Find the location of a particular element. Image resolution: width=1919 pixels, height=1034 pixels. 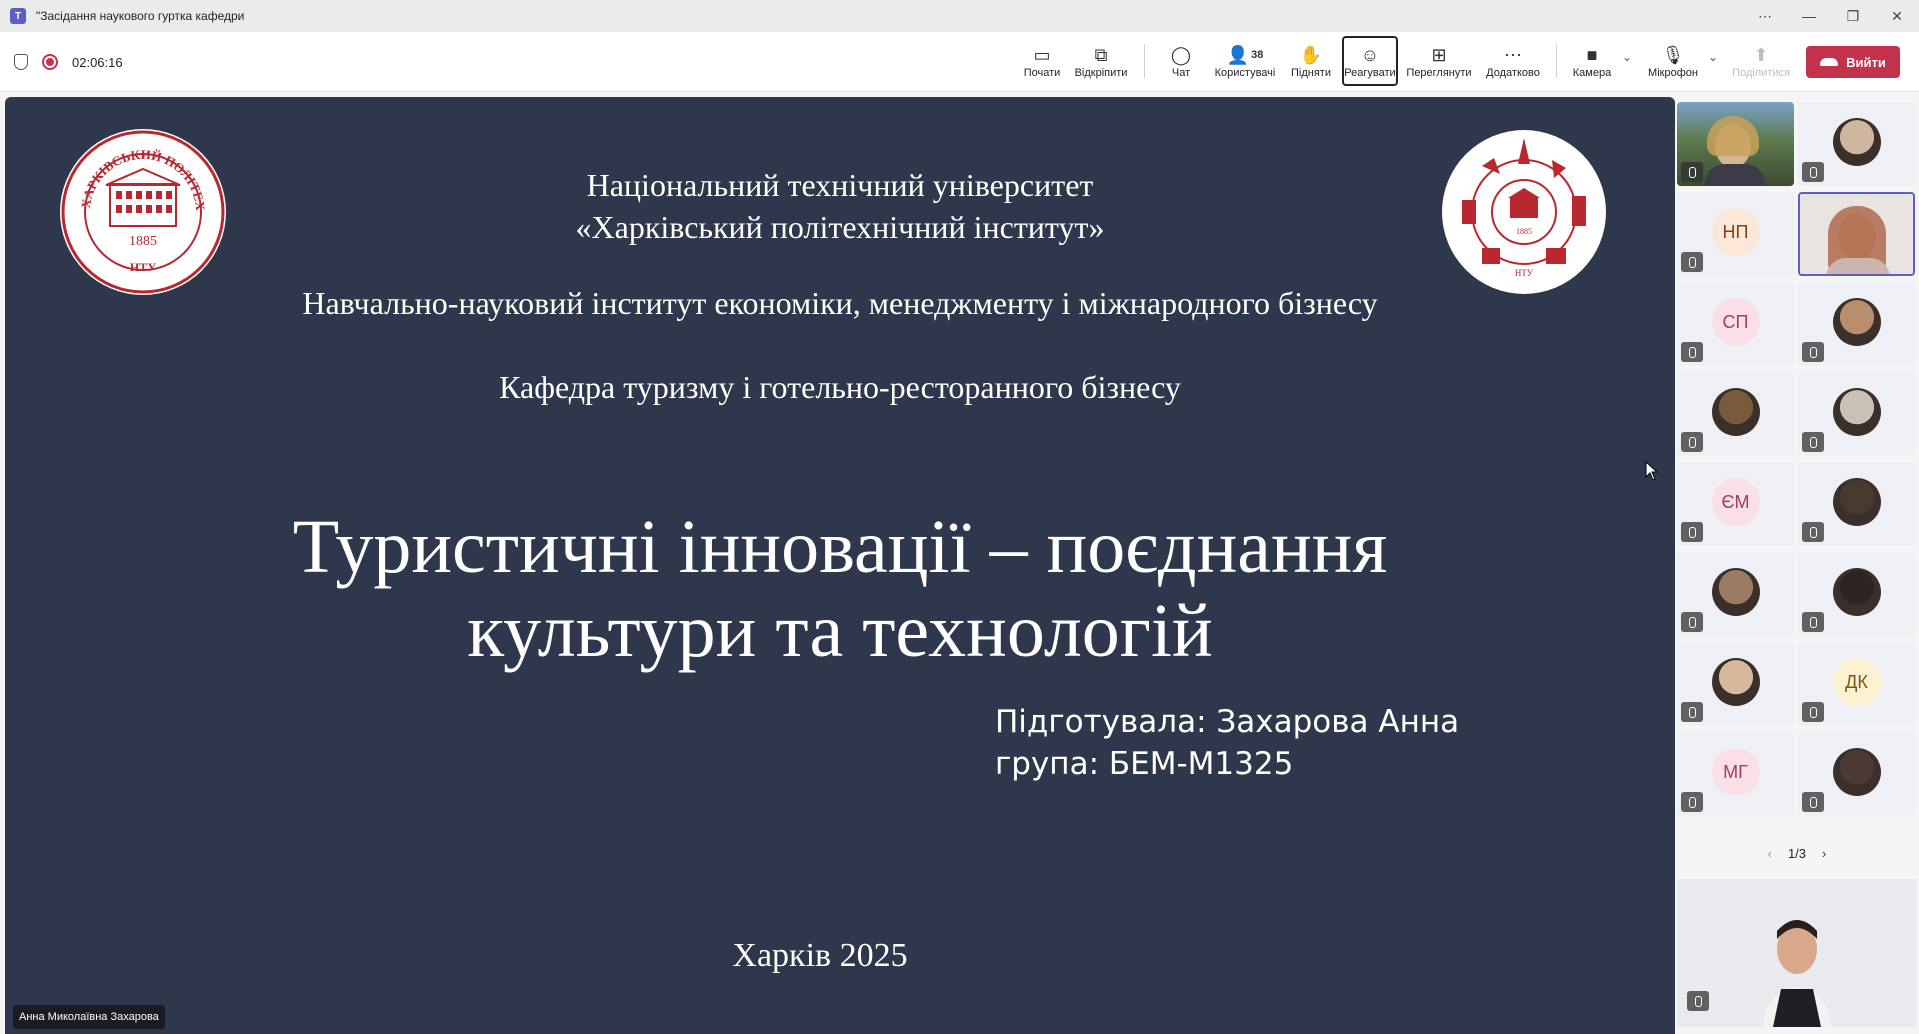

close-icon: ✕ is located at coordinates (1897, 16).